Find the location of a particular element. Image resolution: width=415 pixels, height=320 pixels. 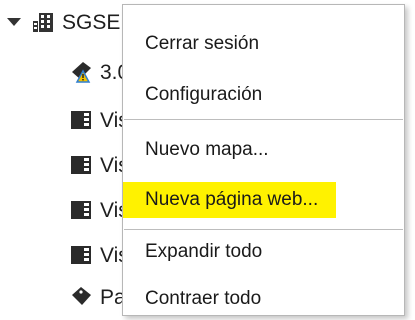

menu-item-label: Expandir todo is located at coordinates (204, 251).